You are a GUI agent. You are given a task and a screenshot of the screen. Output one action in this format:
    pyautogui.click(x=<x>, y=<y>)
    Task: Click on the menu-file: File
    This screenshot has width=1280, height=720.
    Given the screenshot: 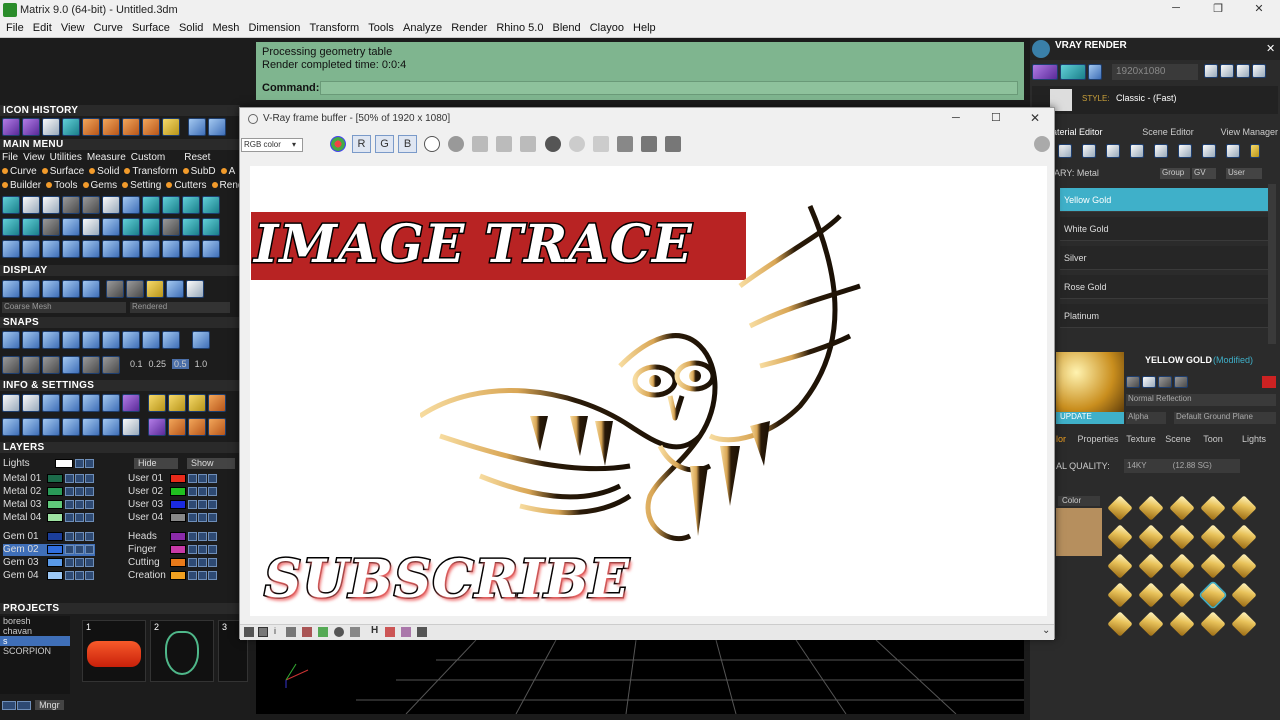 What is the action you would take?
    pyautogui.click(x=15, y=28)
    